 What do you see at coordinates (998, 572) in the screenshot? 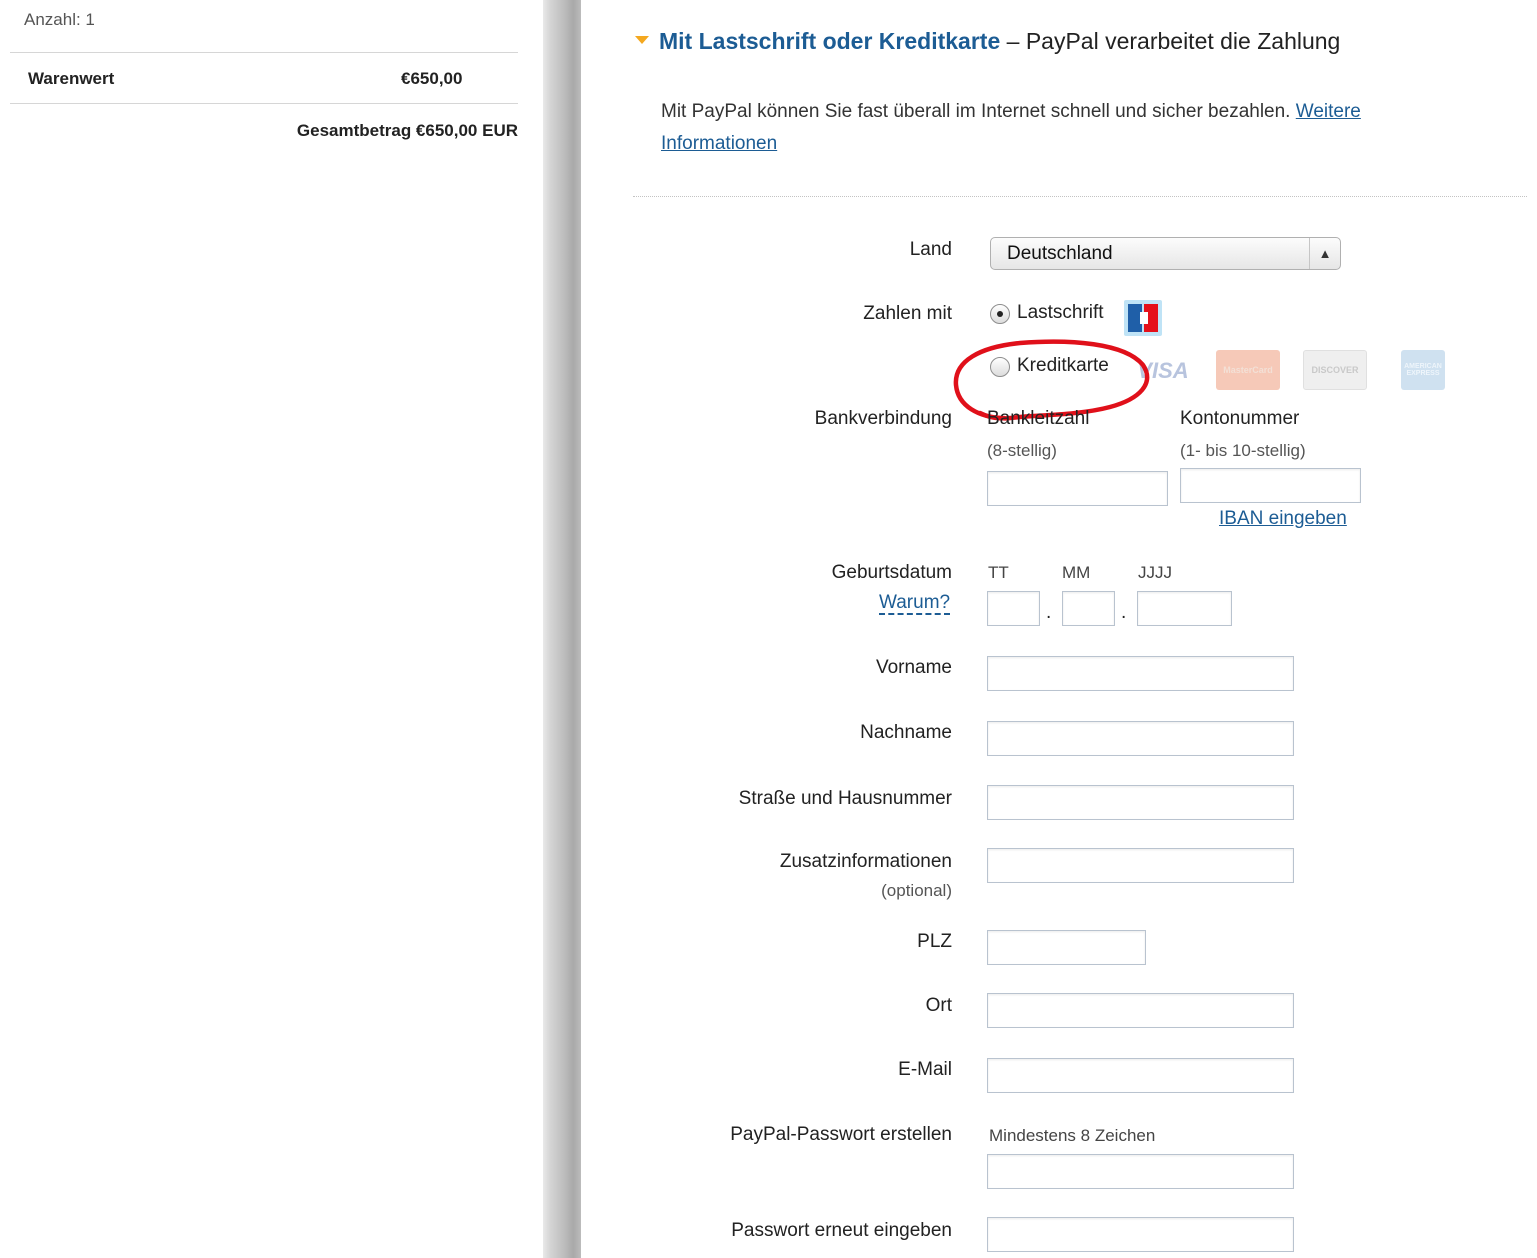
I see `day-label: TT` at bounding box center [998, 572].